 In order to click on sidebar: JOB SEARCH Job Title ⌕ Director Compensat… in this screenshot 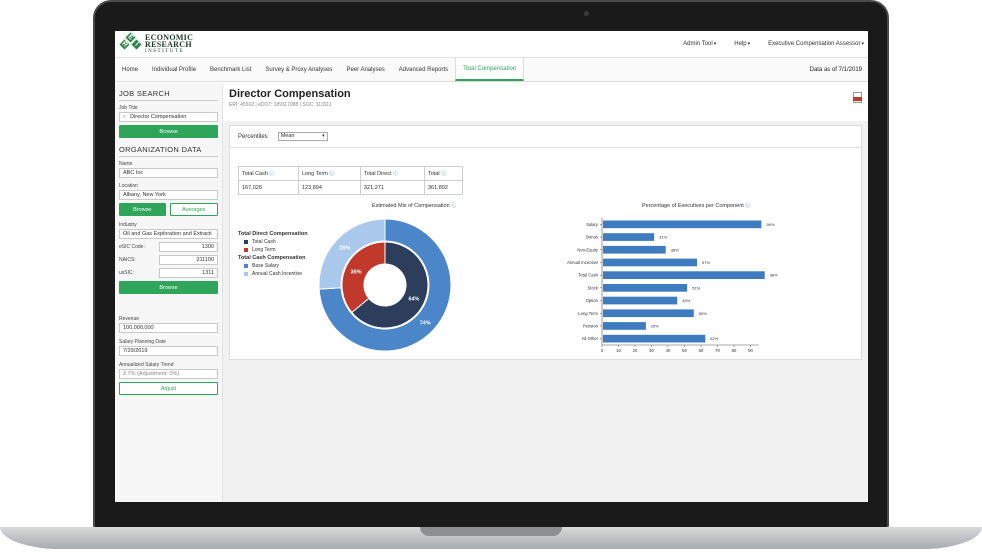, I will do `click(169, 292)`.